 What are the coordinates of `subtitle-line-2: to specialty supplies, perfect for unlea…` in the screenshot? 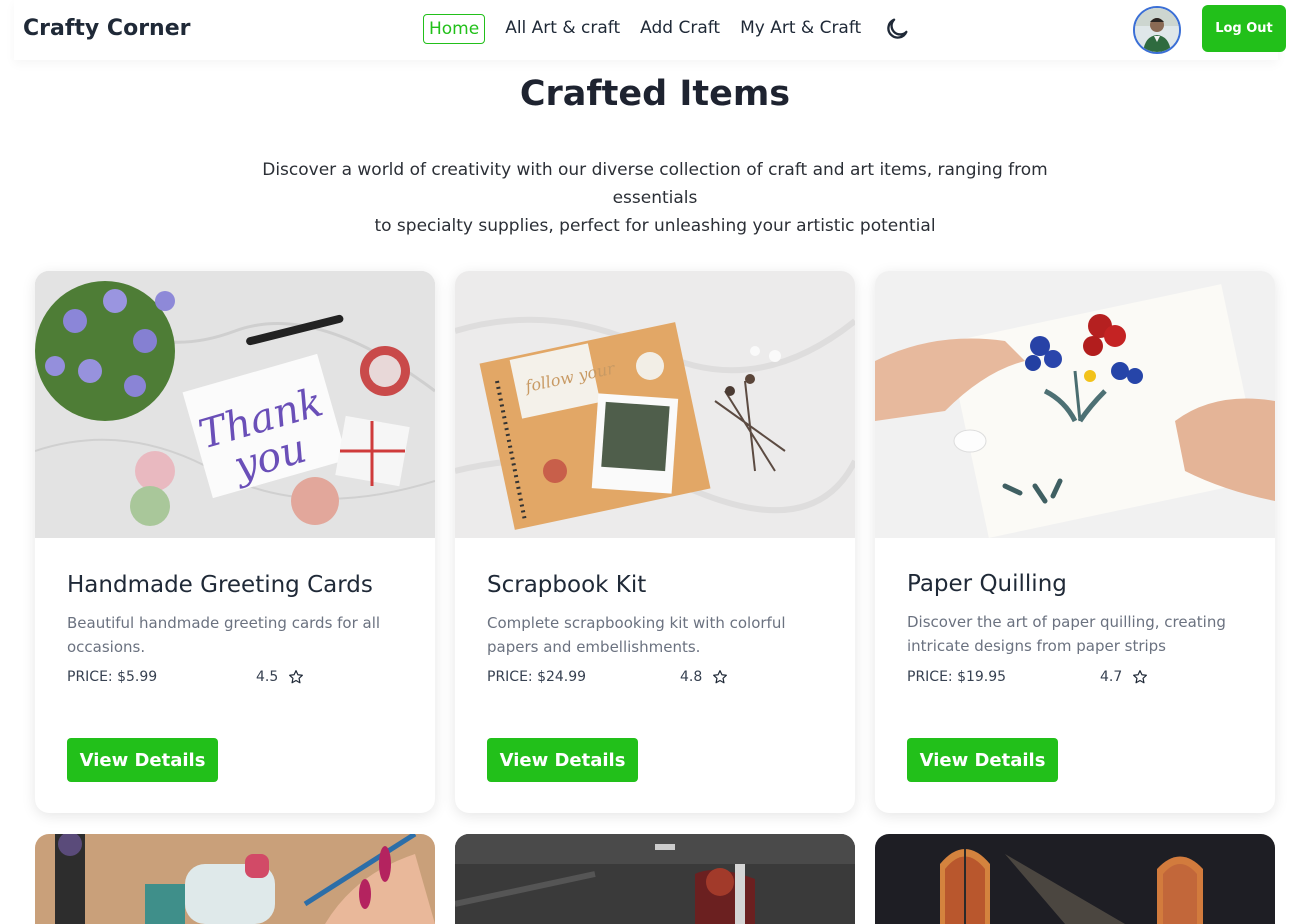 It's located at (655, 226).